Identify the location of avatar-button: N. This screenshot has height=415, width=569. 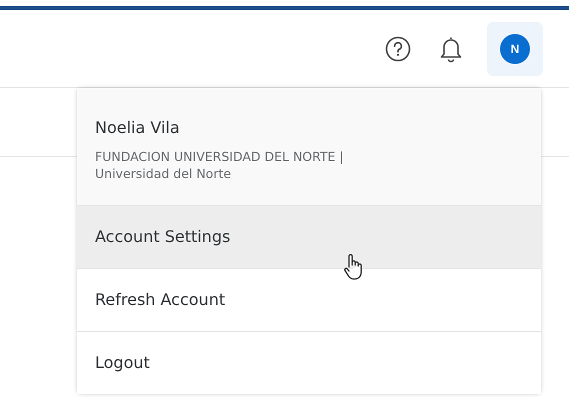
(515, 49).